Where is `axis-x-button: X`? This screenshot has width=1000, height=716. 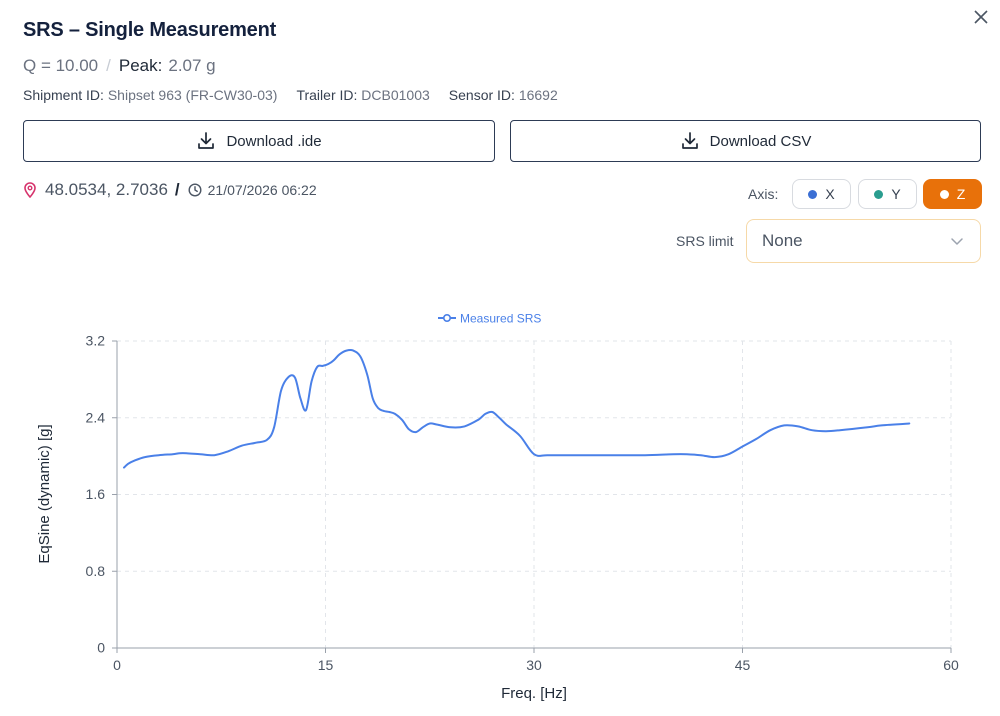 axis-x-button: X is located at coordinates (821, 194).